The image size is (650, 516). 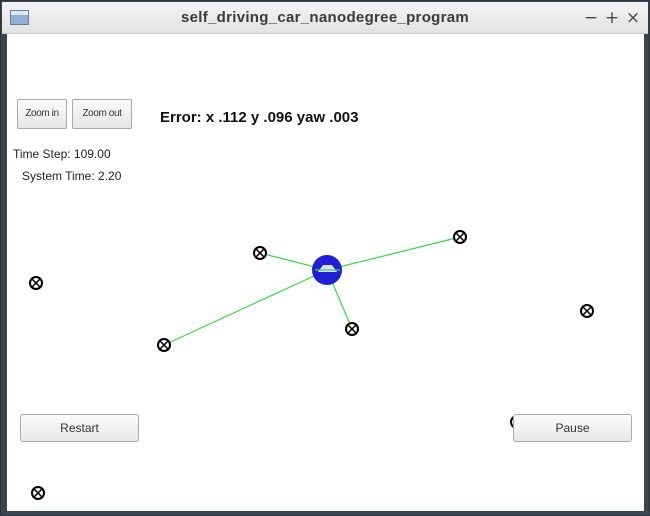 I want to click on error-readout: Error: x .112 y .096 yaw .003, so click(x=259, y=117).